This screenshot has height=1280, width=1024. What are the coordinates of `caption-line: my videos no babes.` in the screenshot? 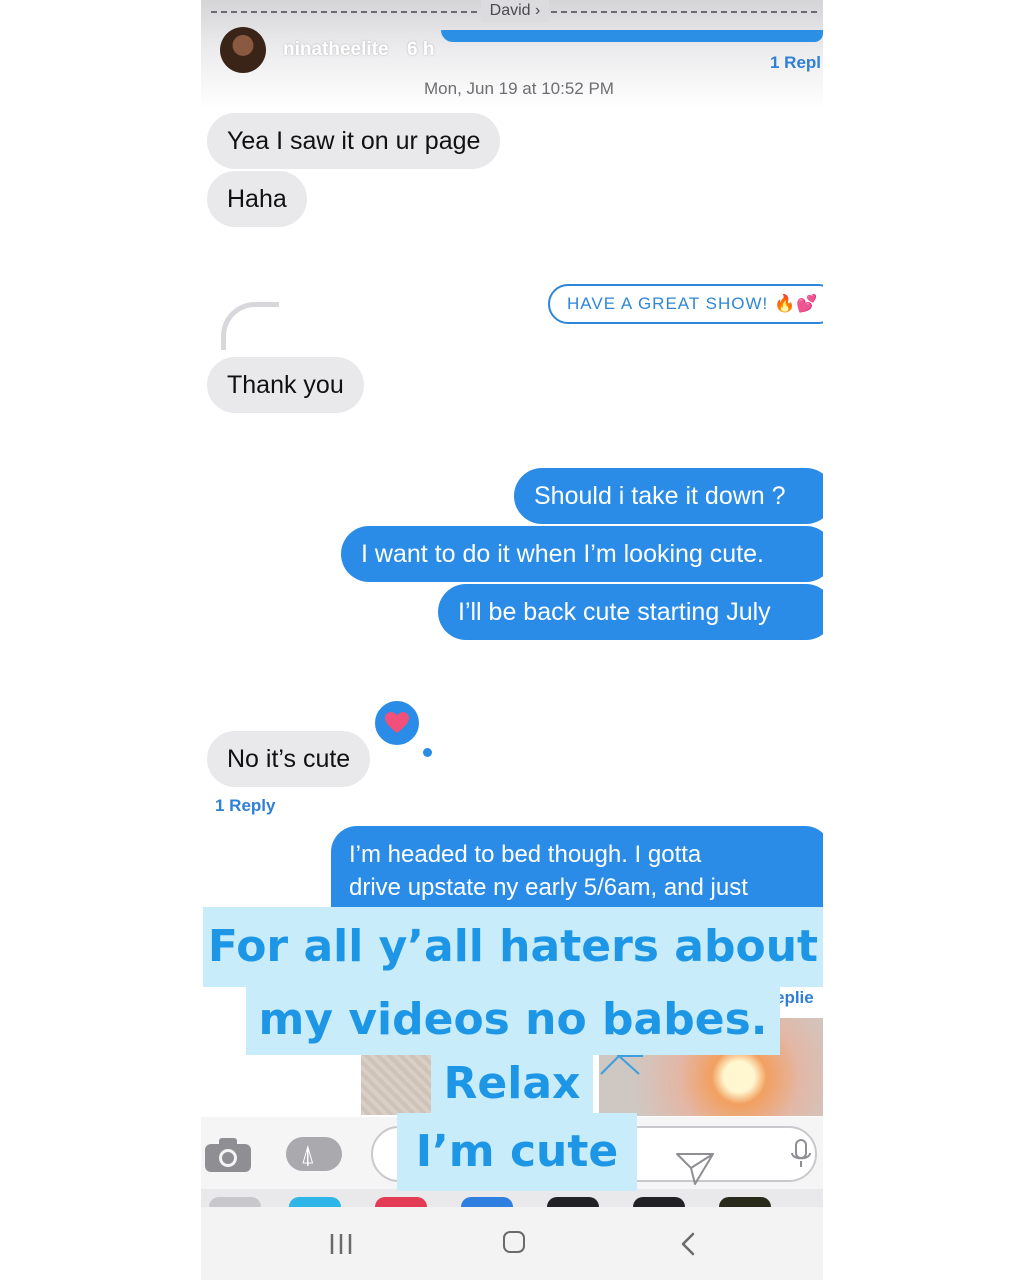 It's located at (513, 1021).